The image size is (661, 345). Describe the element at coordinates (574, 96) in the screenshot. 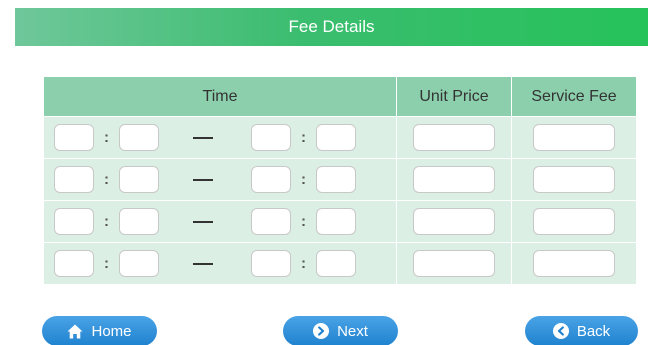

I see `service-fee-column-header: Service Fee` at that location.